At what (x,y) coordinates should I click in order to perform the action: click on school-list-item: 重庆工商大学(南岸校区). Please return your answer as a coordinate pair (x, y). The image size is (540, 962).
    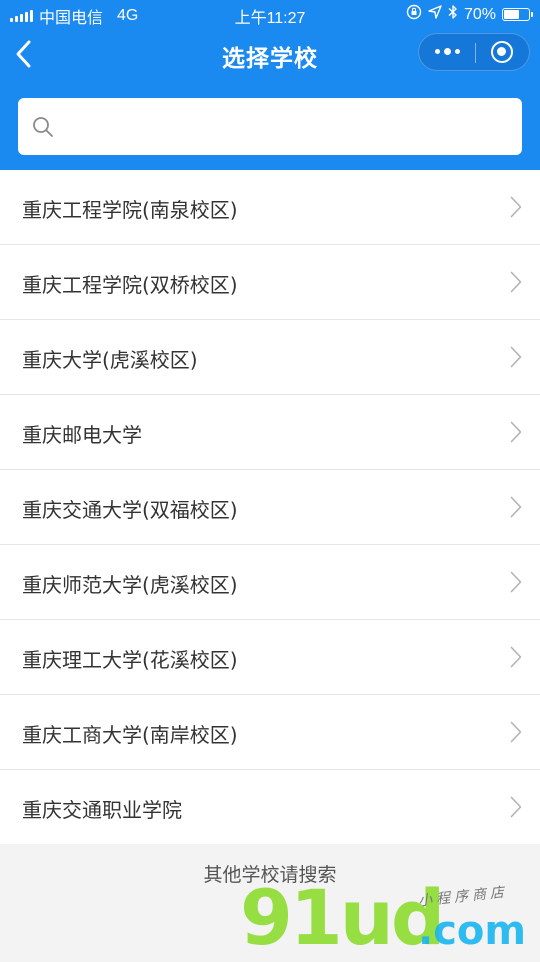
    Looking at the image, I should click on (270, 732).